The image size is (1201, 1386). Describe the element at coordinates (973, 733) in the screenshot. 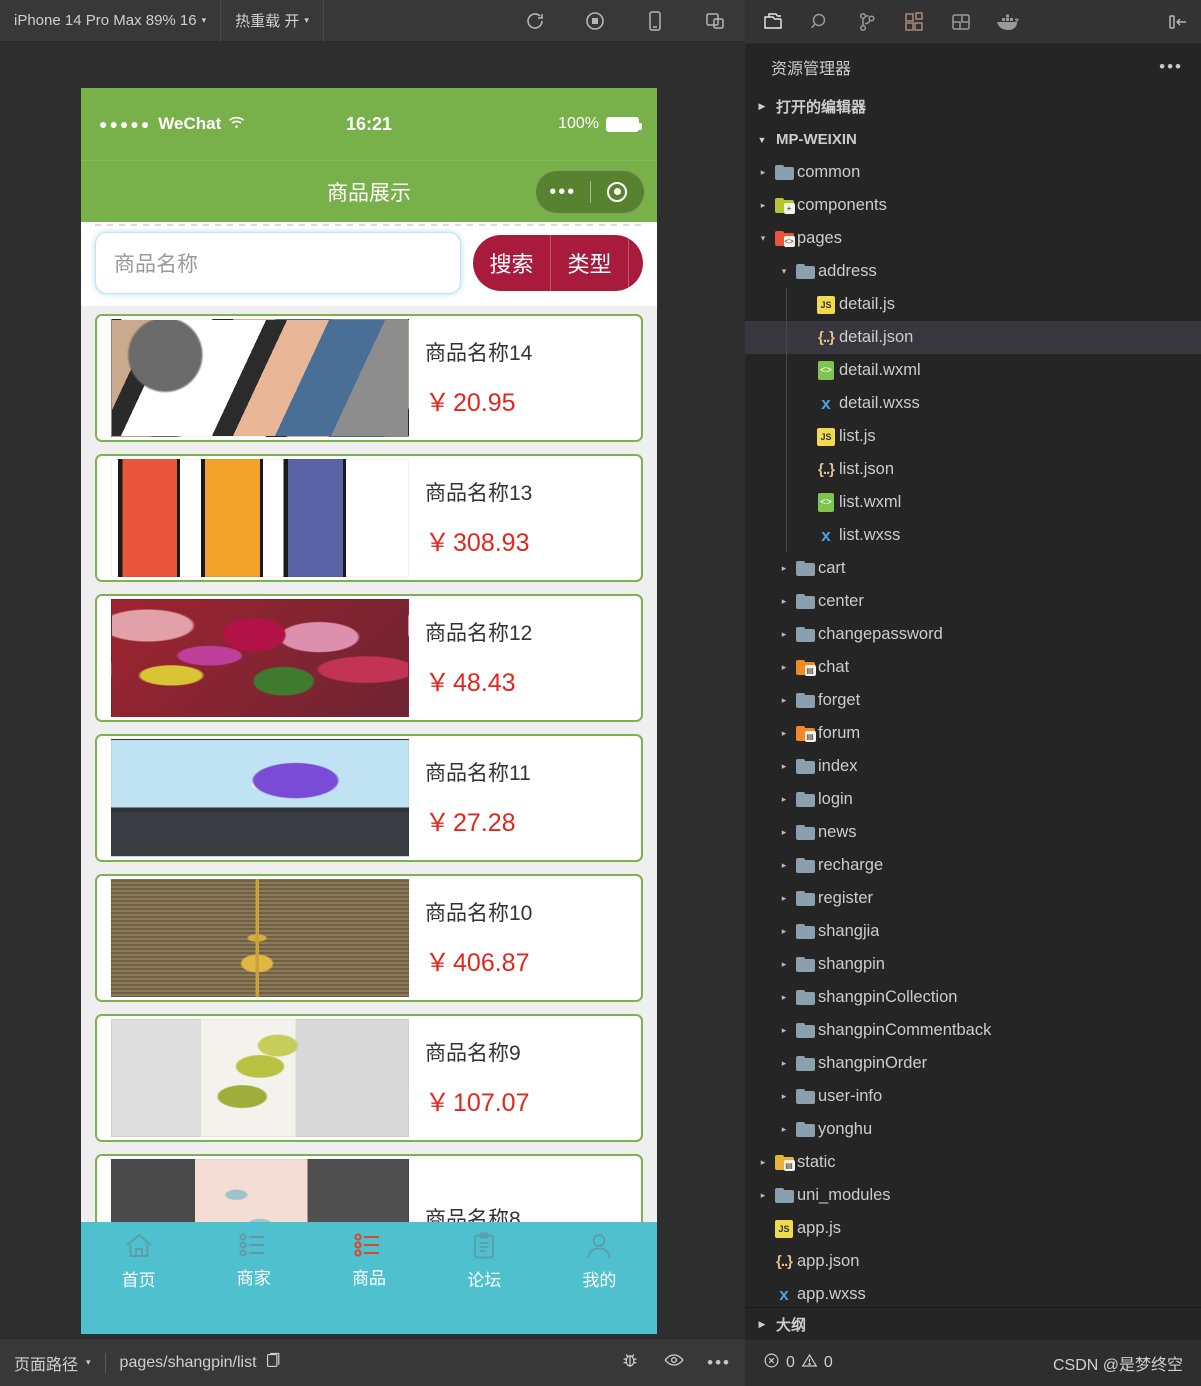

I see `tree-folder: ▸ ▤ forum` at that location.